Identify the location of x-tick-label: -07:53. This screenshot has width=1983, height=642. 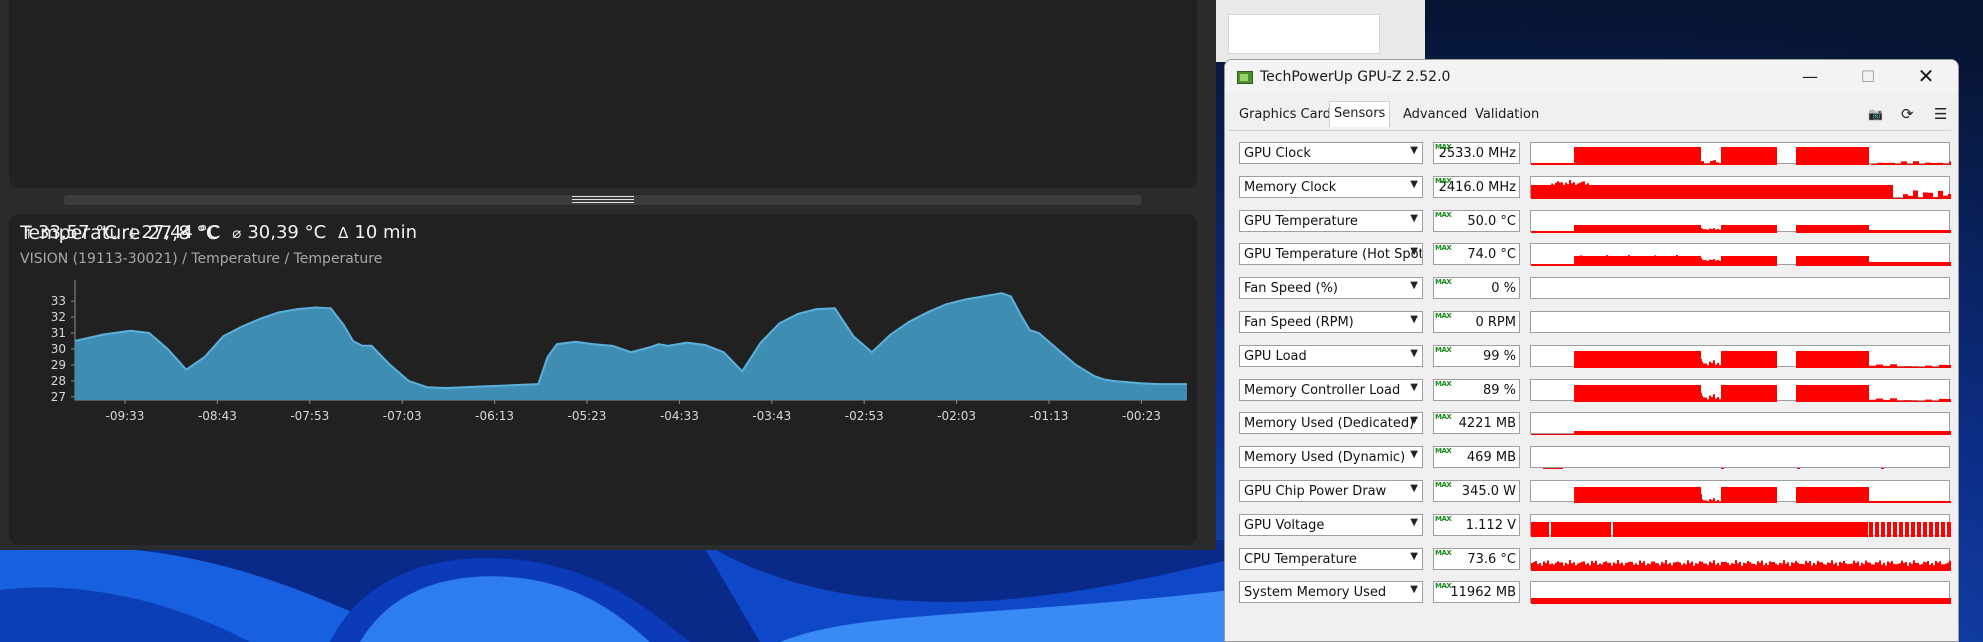
(309, 416).